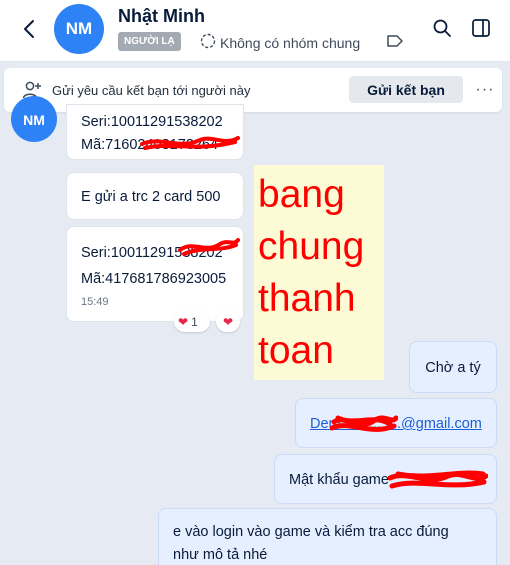 This screenshot has width=510, height=565. I want to click on message-text: Chờ a tý, so click(453, 368).